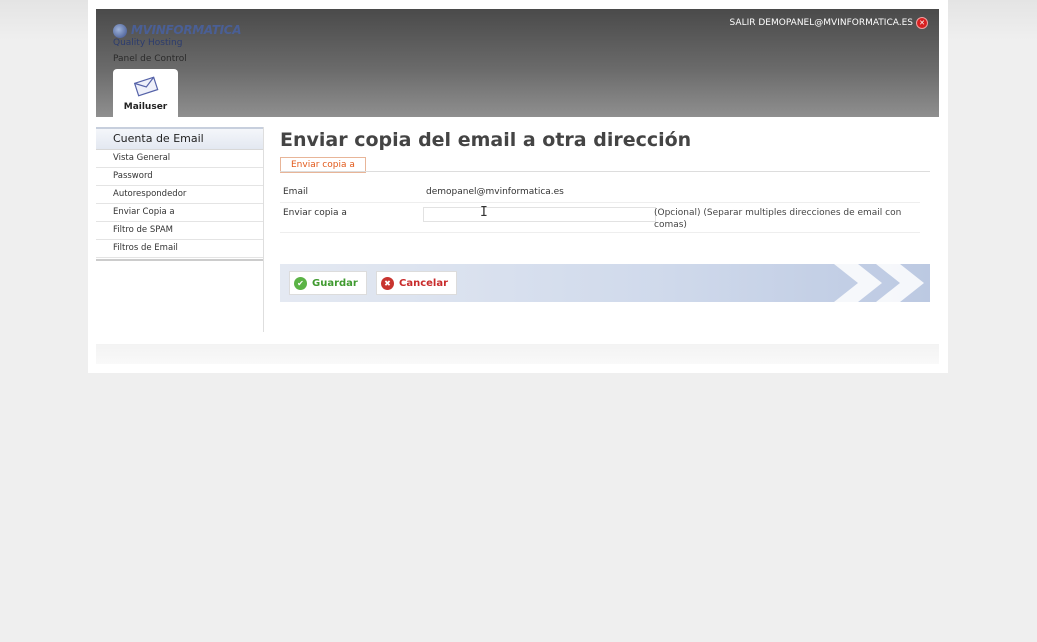  What do you see at coordinates (186, 30) in the screenshot?
I see `brand-name: MVINFORMATICA` at bounding box center [186, 30].